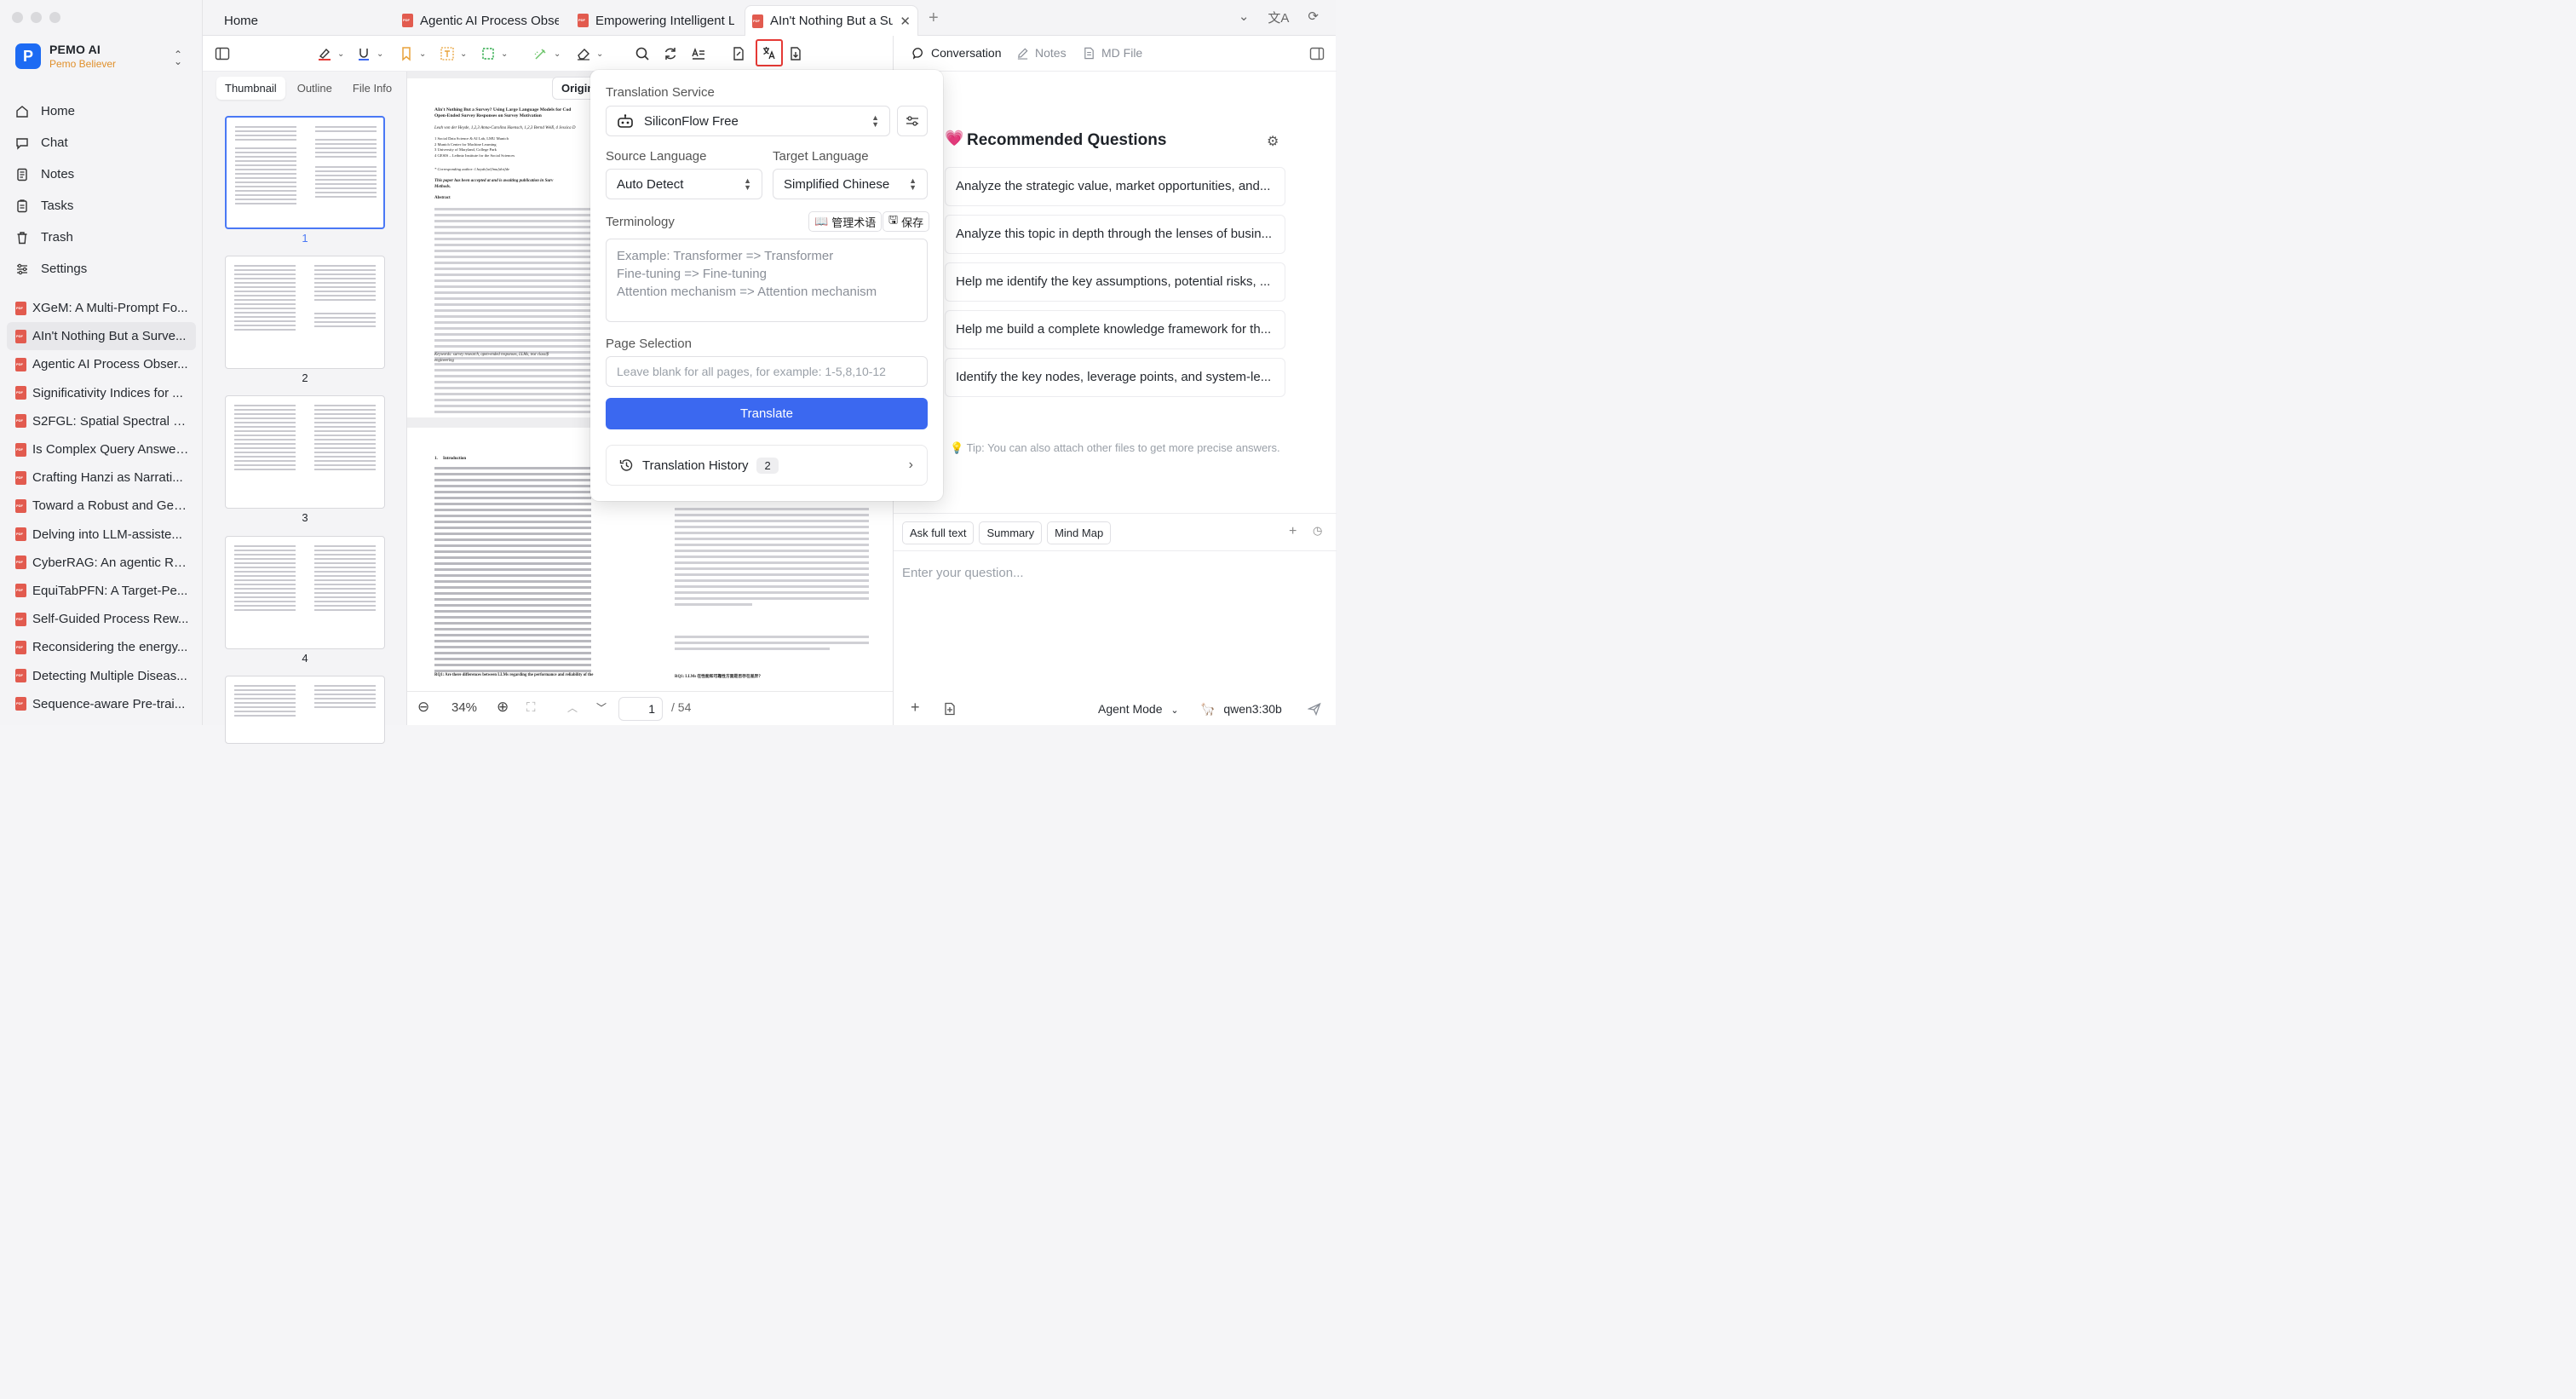 This screenshot has width=2576, height=1399. I want to click on export-button, so click(739, 53).